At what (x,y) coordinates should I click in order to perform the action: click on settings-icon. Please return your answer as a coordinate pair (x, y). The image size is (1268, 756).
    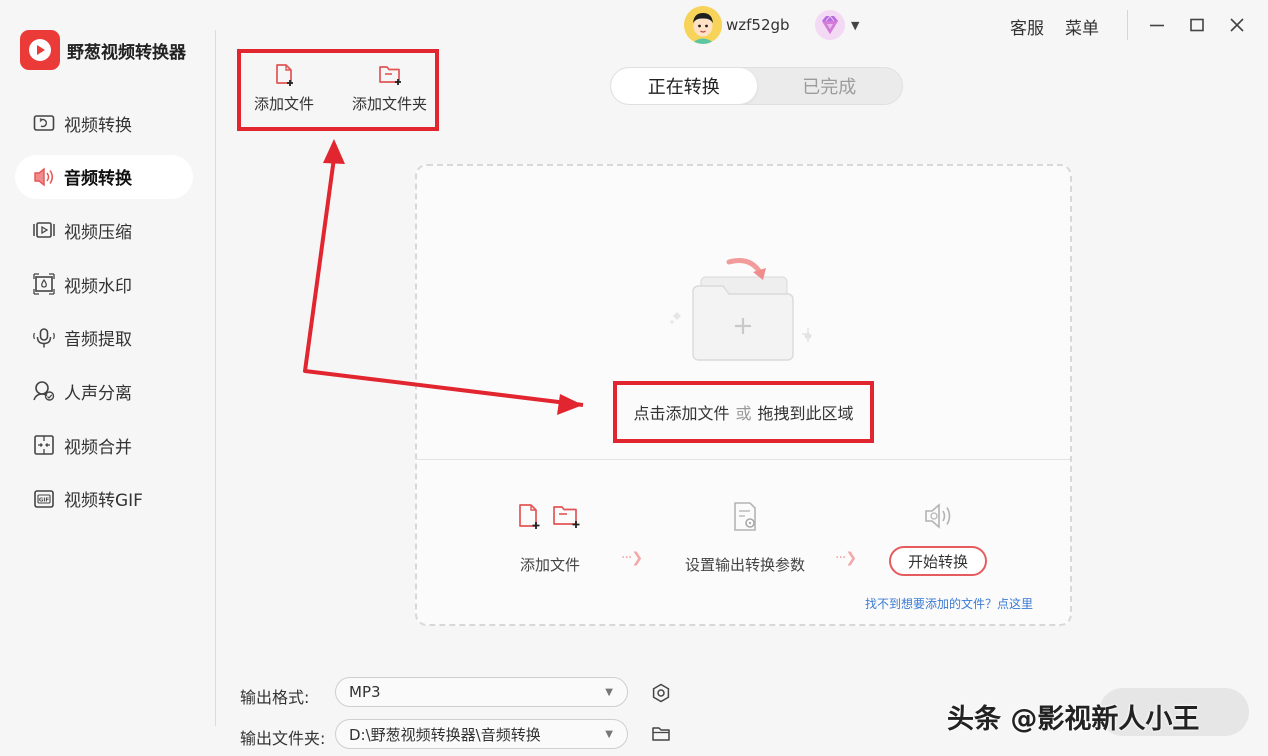
    Looking at the image, I should click on (661, 693).